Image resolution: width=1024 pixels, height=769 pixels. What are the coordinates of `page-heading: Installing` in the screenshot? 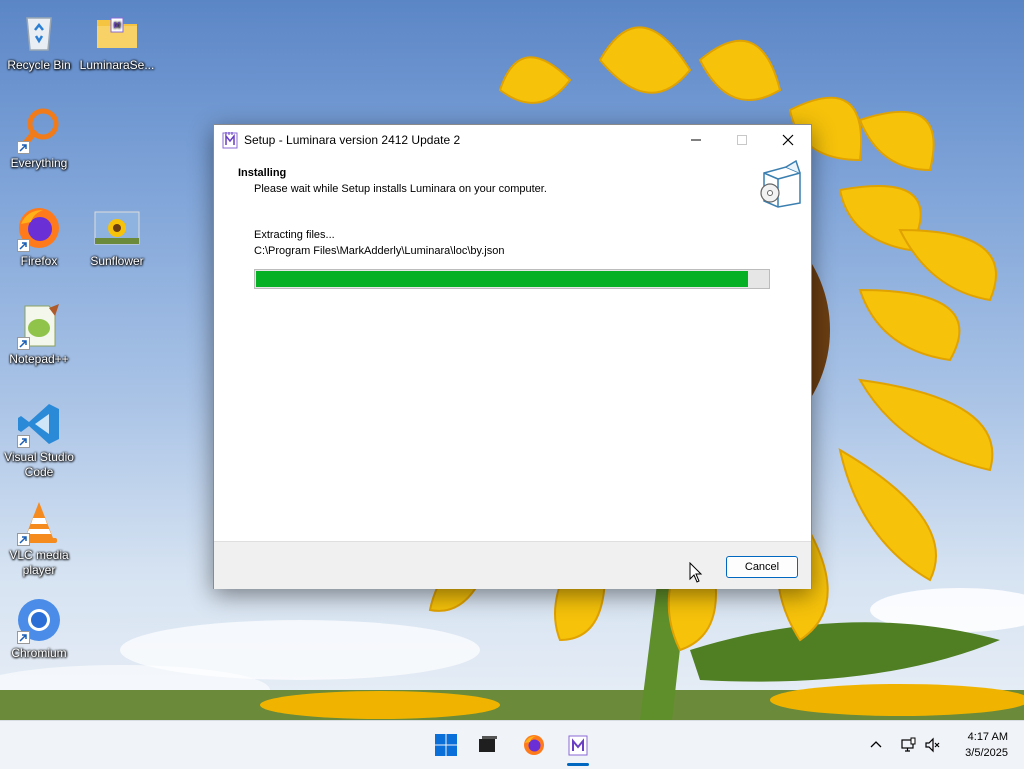 It's located at (262, 173).